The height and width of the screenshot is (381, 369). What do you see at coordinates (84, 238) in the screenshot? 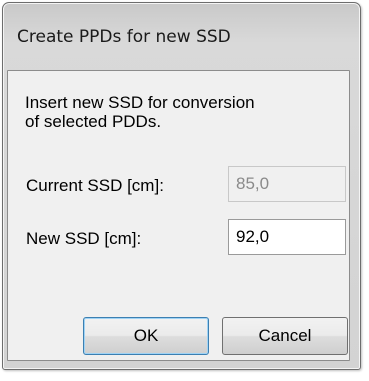
I see `new-ssd-label: New SSD [cm]:` at bounding box center [84, 238].